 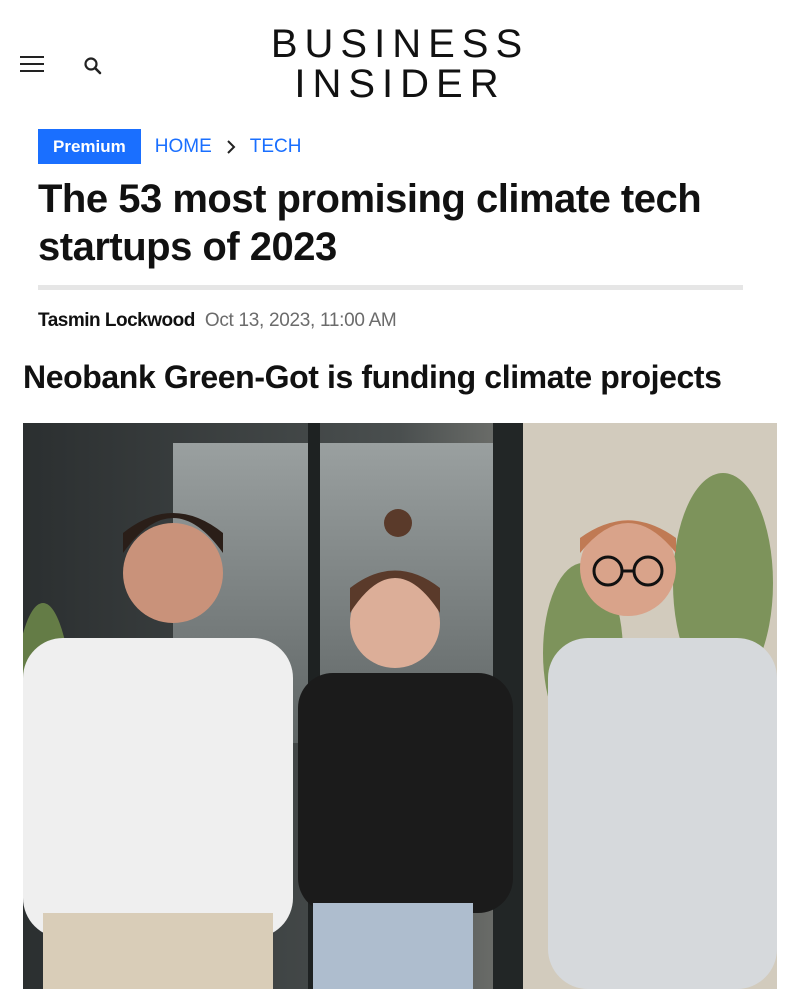 What do you see at coordinates (116, 321) in the screenshot?
I see `author-name: Tasmin Lockwood` at bounding box center [116, 321].